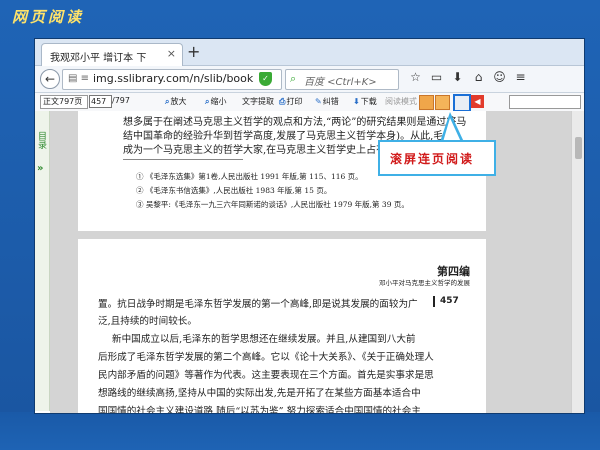  I want to click on callout-text: 滚屏连页阅读, so click(432, 159).